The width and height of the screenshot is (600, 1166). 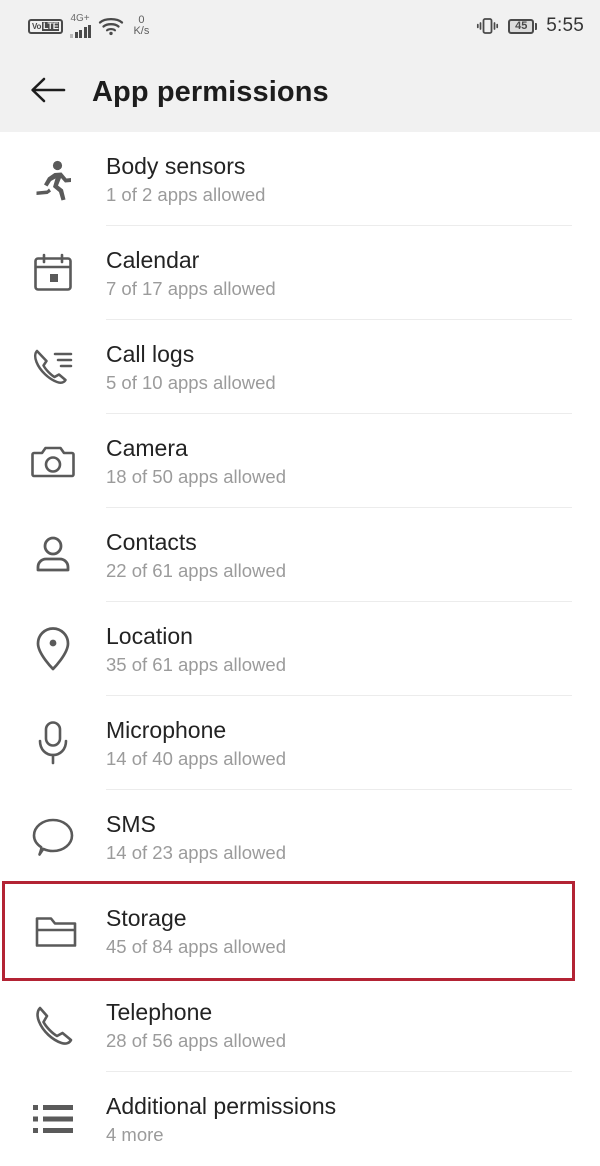 I want to click on row-text: Body sensors 1 of 2 apps allowed, so click(x=185, y=179).